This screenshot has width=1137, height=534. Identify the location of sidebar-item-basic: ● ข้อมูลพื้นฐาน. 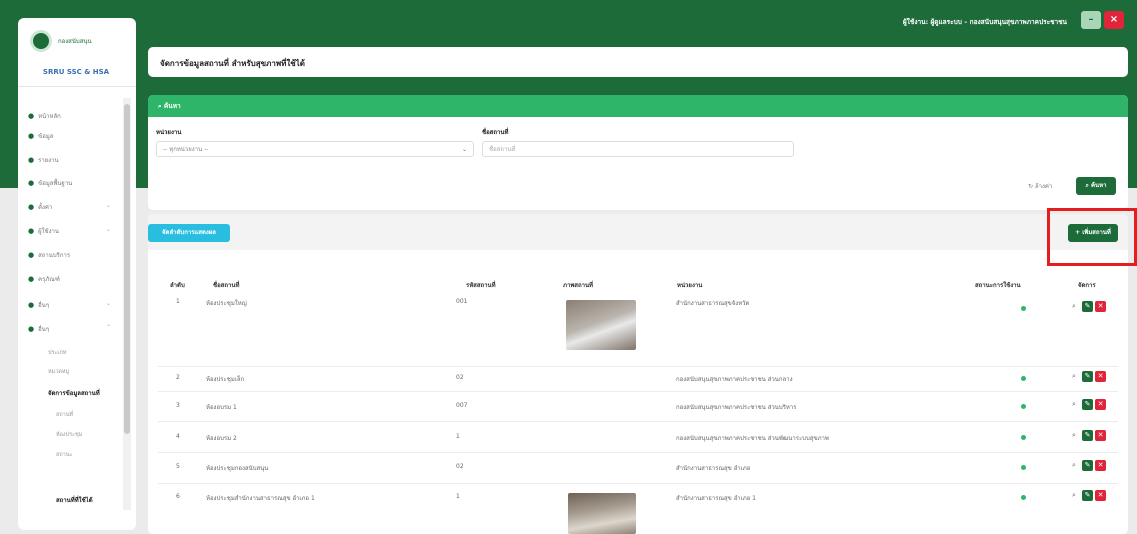
(50, 183).